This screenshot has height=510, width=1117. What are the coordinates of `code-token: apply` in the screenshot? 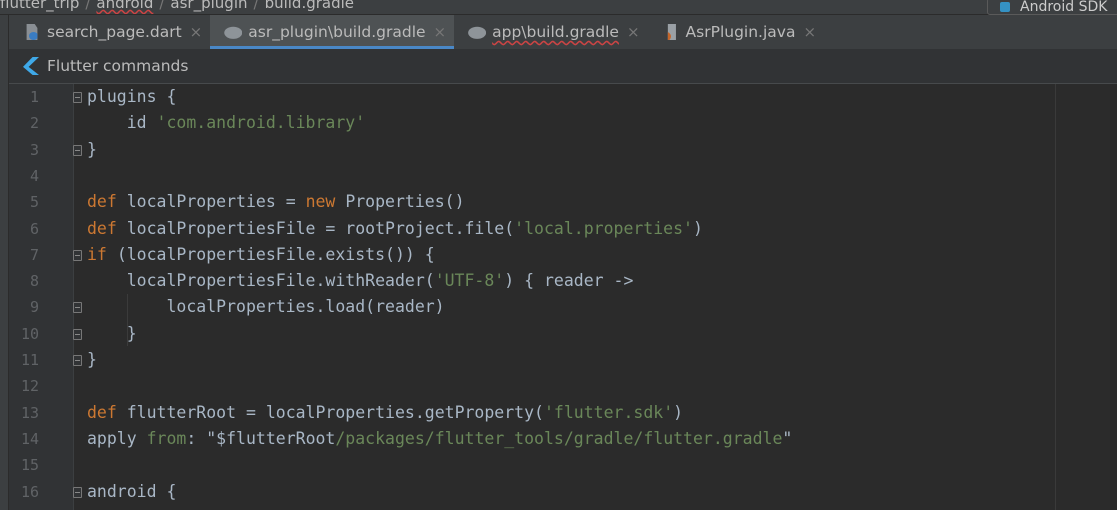 It's located at (117, 438).